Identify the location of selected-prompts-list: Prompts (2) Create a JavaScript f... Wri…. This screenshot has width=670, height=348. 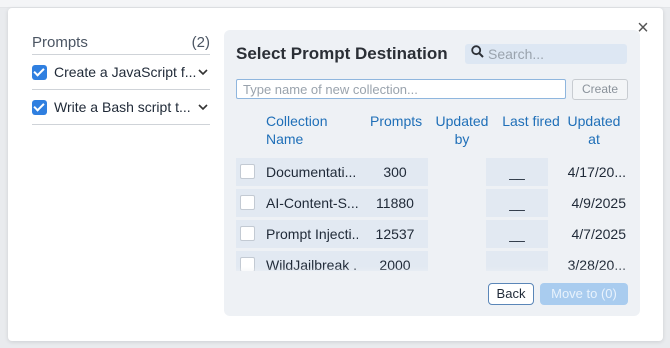
(121, 77).